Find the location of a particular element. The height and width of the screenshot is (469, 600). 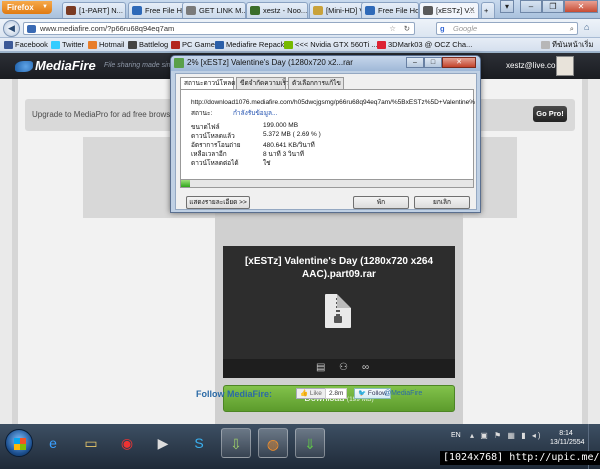

zip-file-icon is located at coordinates (338, 311).